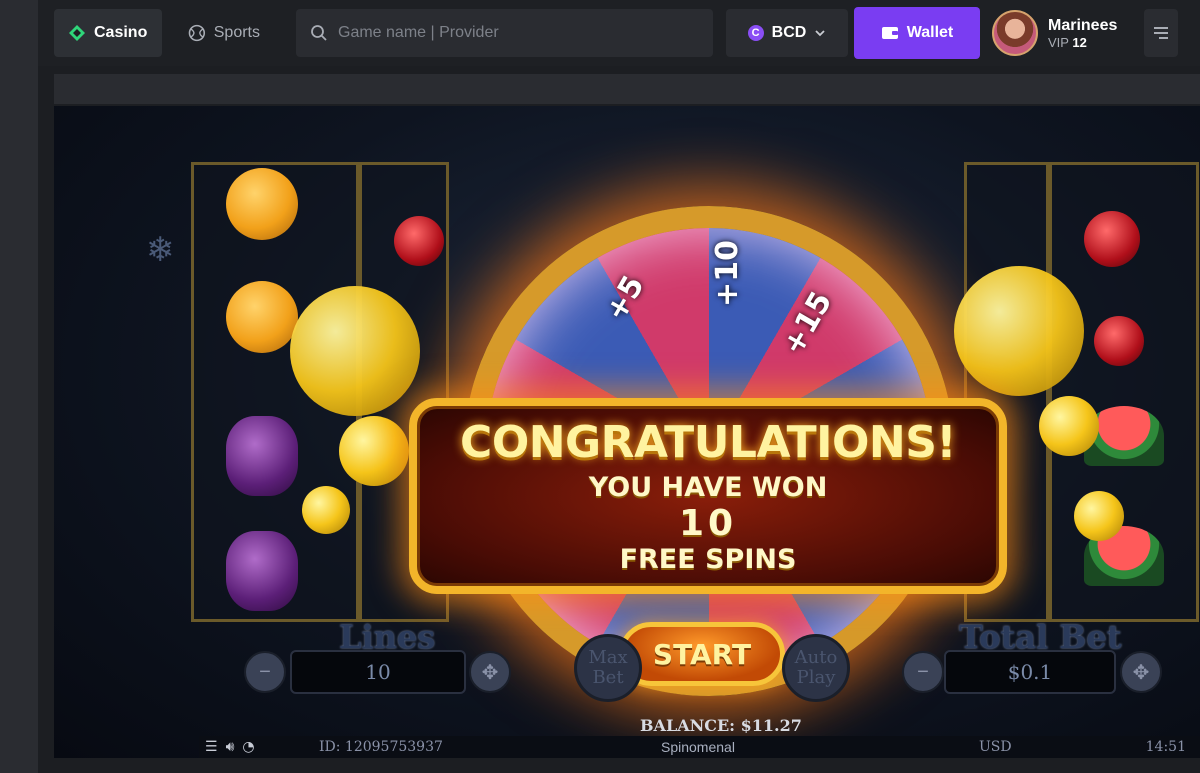  I want to click on vip-number: 12, so click(1079, 42).